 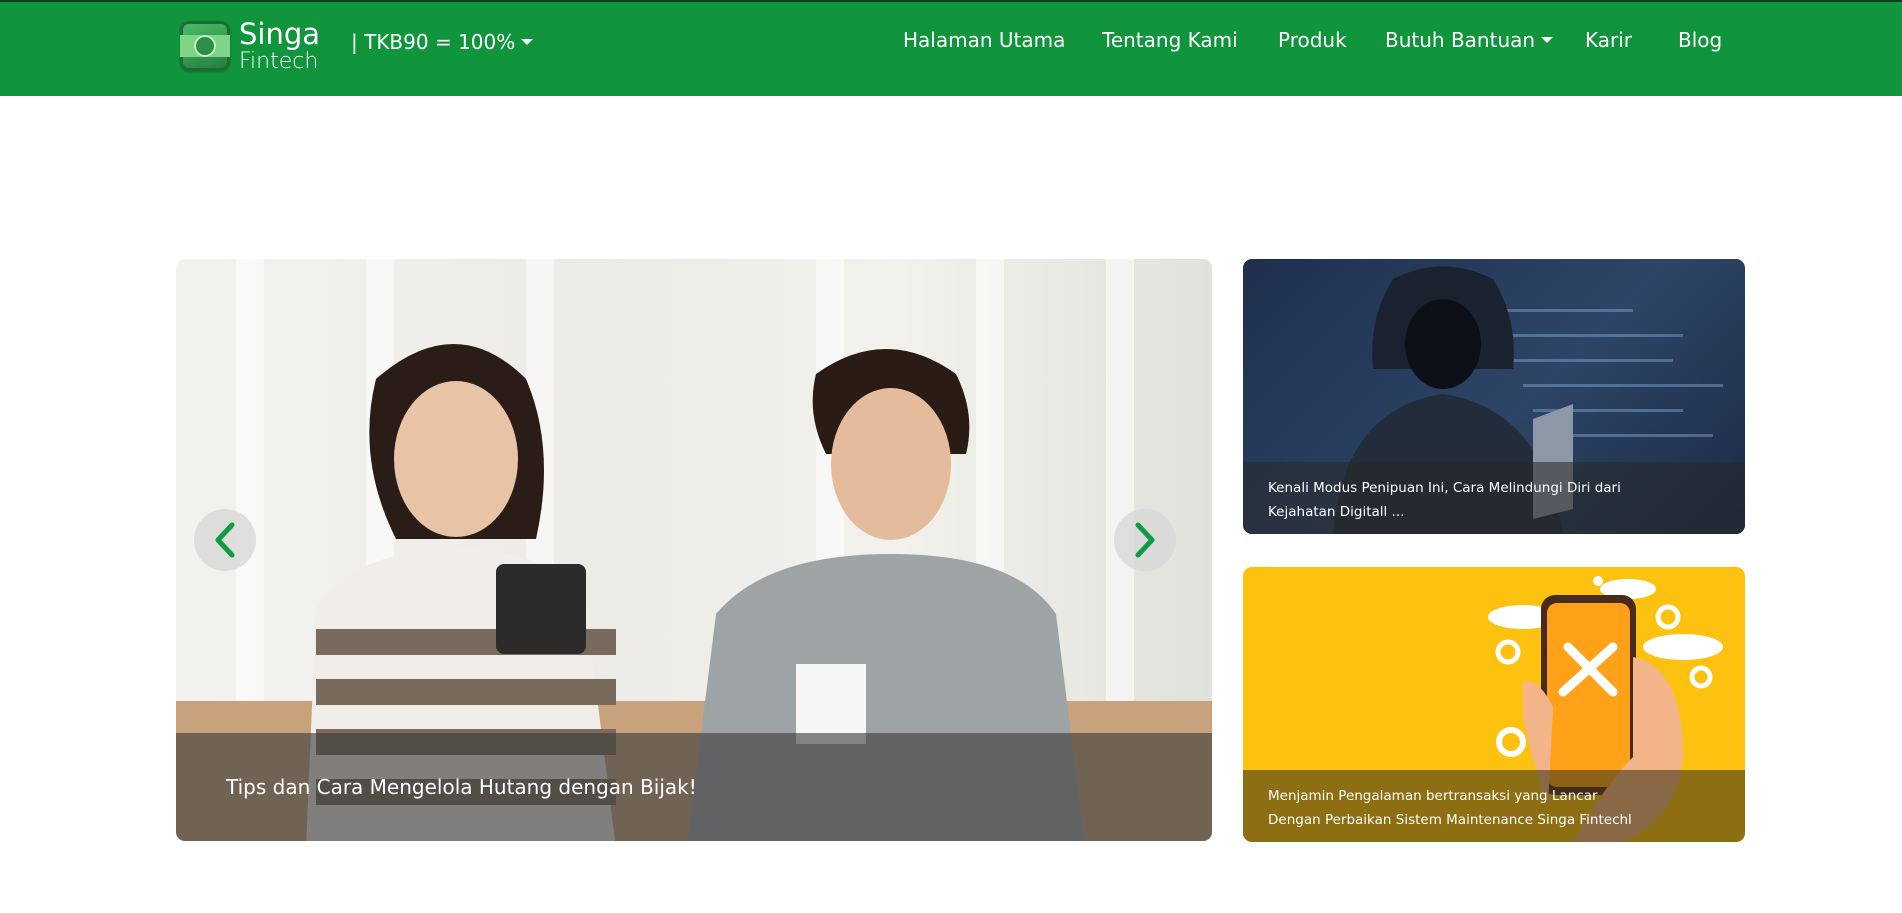 I want to click on menu-item-tentang-kami: Tentang Kami, so click(x=1170, y=40).